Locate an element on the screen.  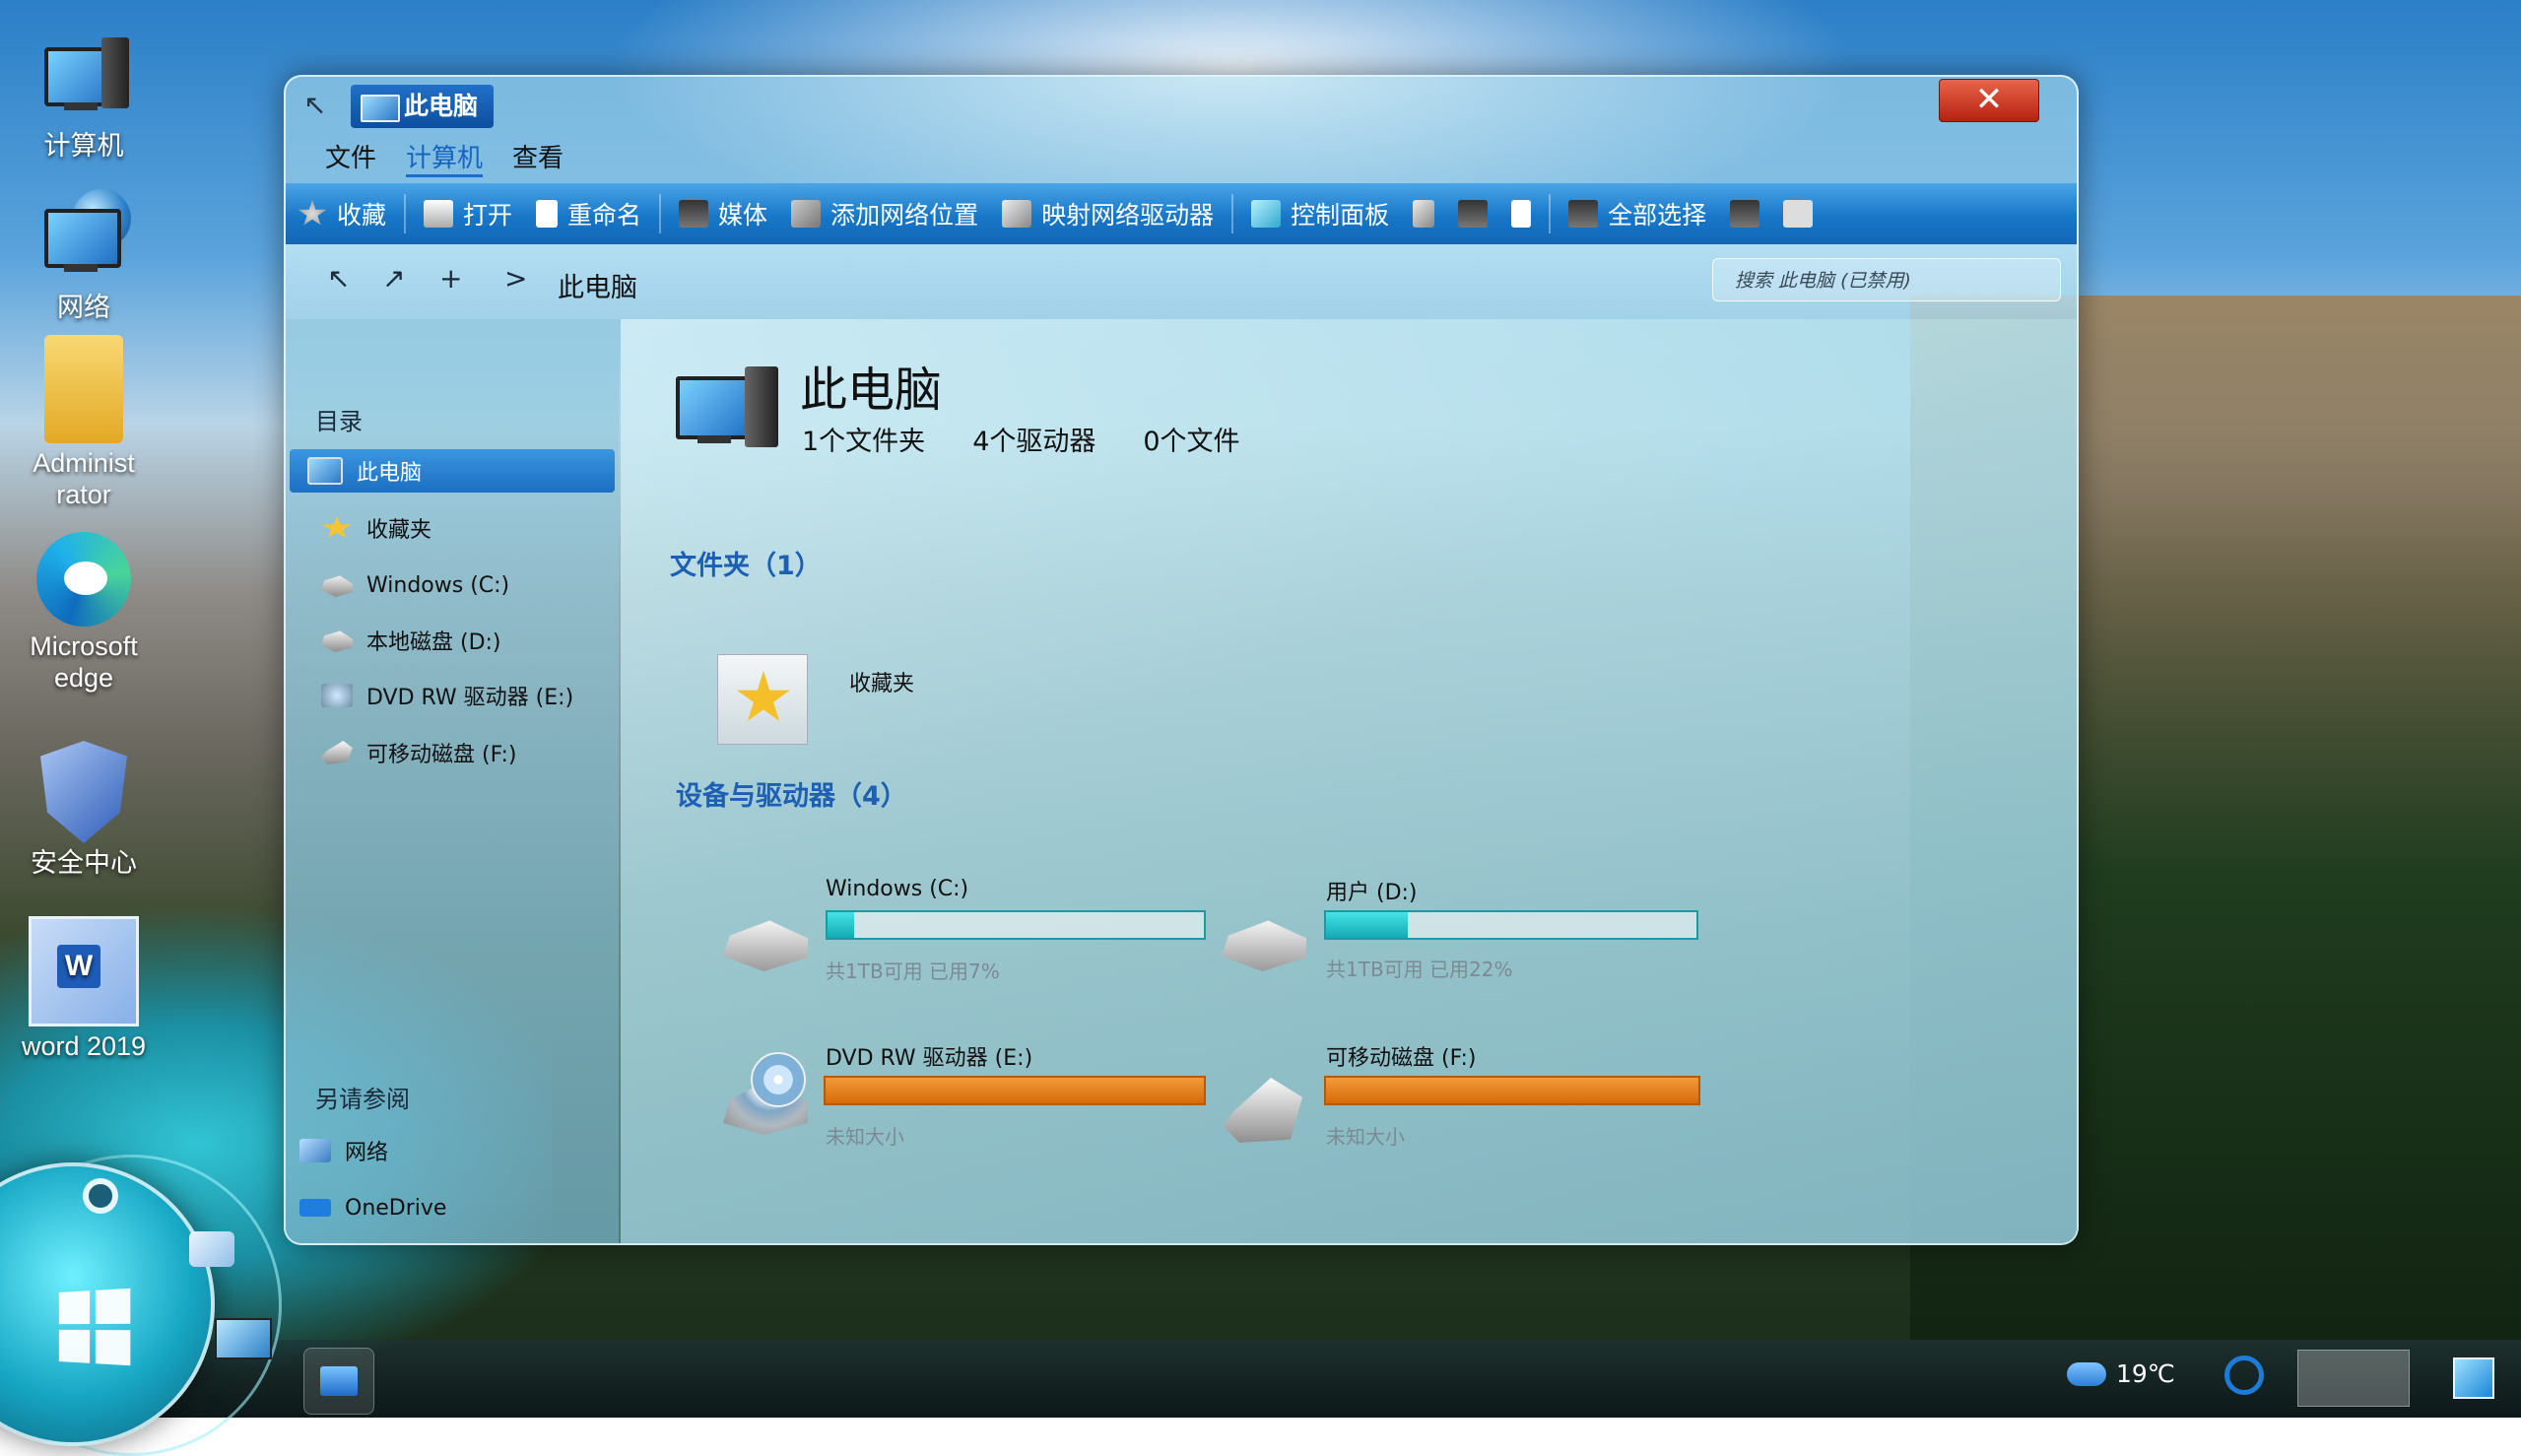
toolbar-select-all-button: 全部选择 is located at coordinates (1637, 213).